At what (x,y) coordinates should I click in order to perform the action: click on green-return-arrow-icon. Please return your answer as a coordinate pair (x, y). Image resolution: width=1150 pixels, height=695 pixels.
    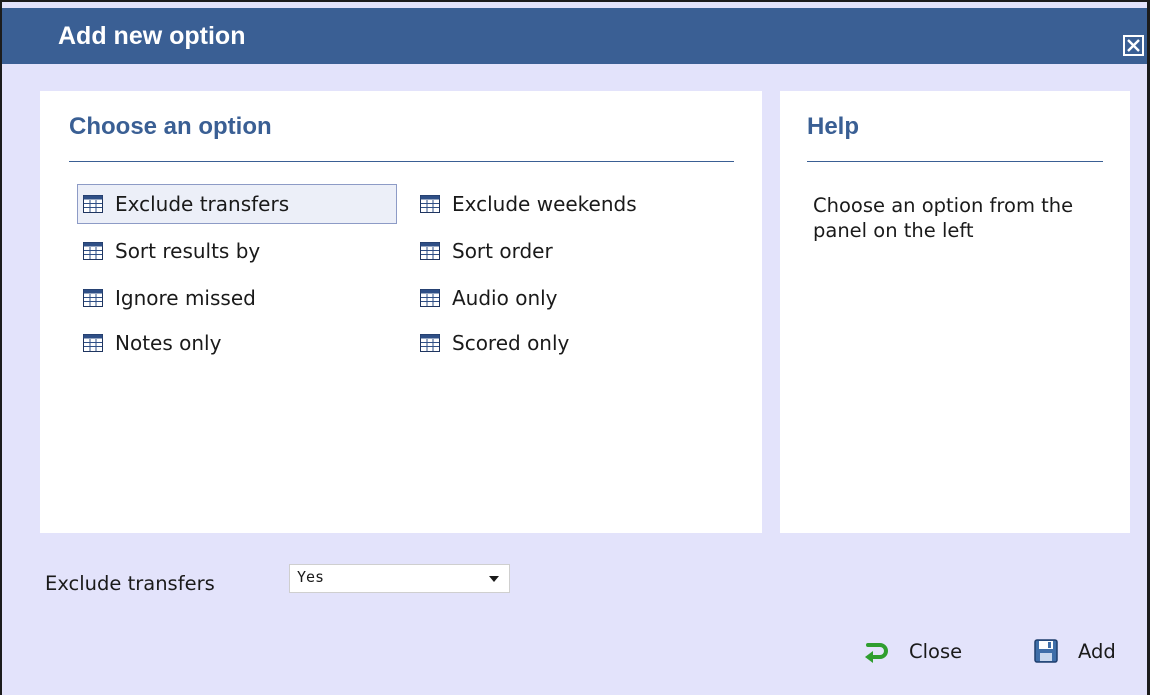
    Looking at the image, I should click on (876, 653).